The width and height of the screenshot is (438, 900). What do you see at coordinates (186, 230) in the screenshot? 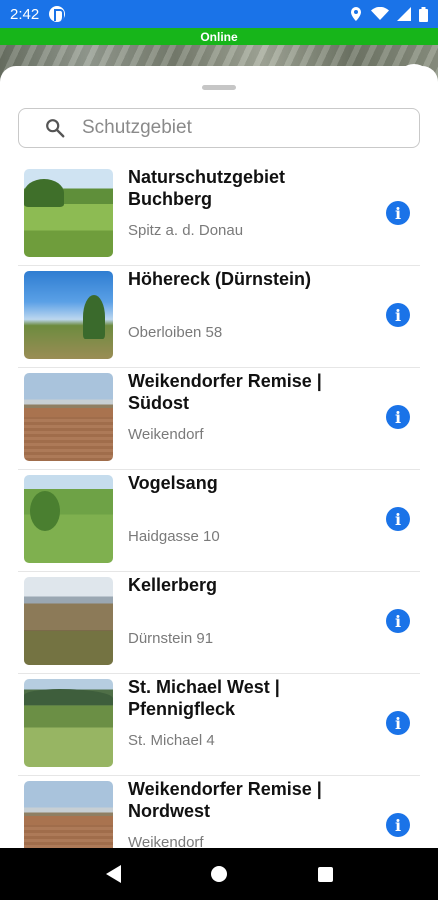
I see `area-address: Spitz a. d. Donau` at bounding box center [186, 230].